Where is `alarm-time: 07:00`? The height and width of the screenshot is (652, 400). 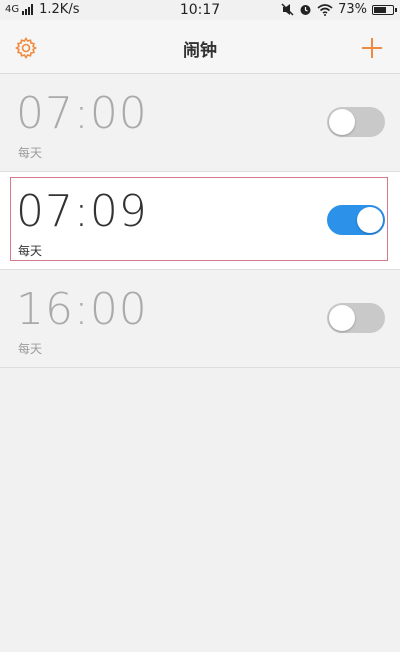 alarm-time: 07:00 is located at coordinates (82, 113).